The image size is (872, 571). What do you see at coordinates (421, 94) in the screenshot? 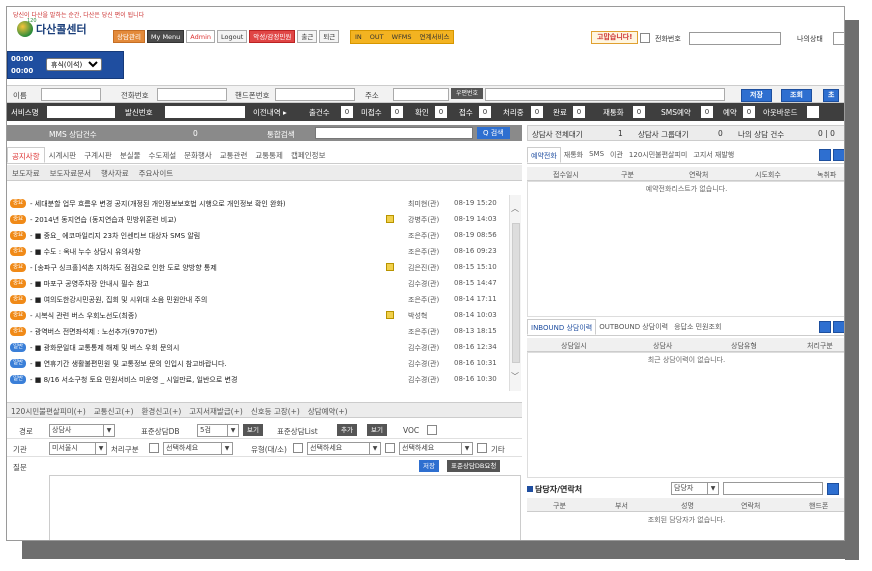
I see `zip-input` at bounding box center [421, 94].